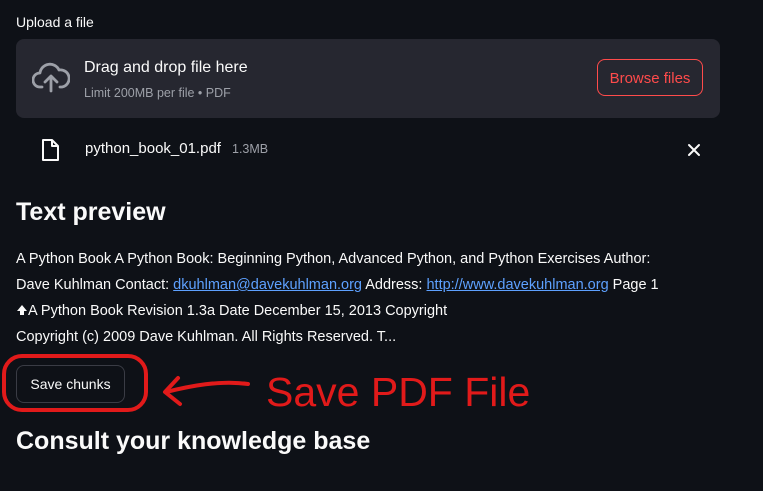  Describe the element at coordinates (153, 148) in the screenshot. I see `file-name: python_book_01.pdf` at that location.